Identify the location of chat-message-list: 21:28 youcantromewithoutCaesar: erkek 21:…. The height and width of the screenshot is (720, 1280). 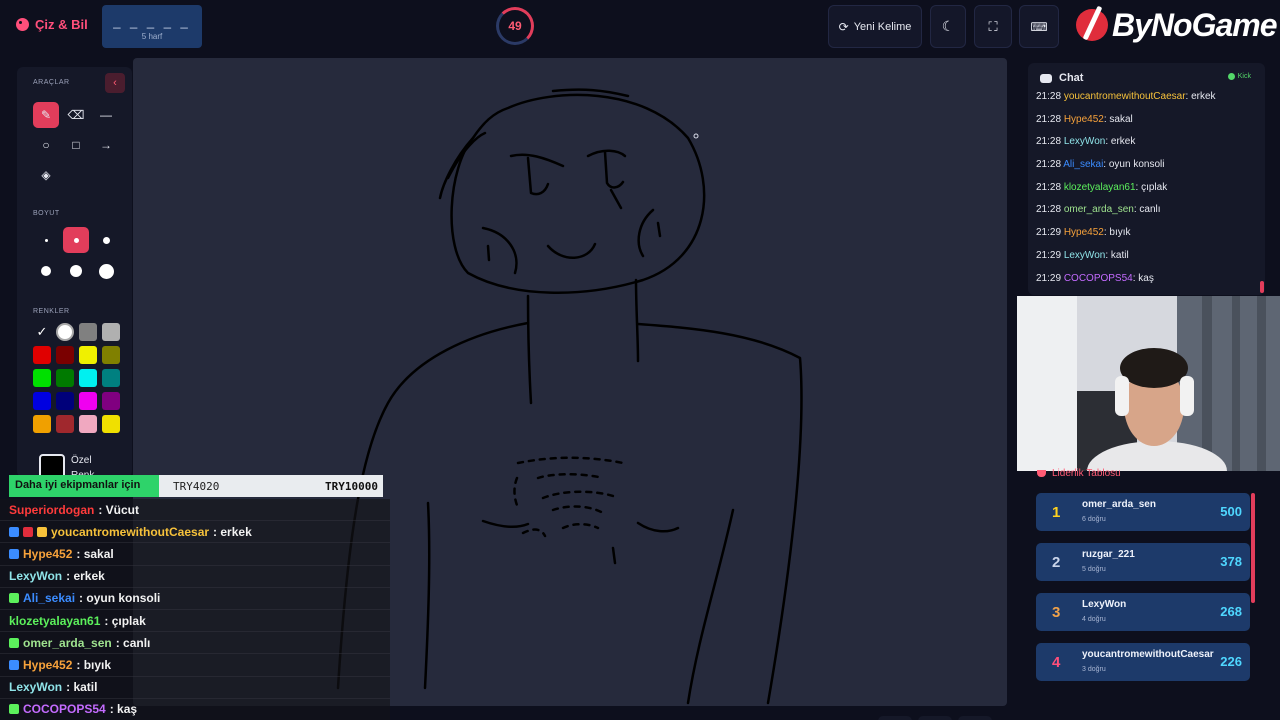
(1148, 191).